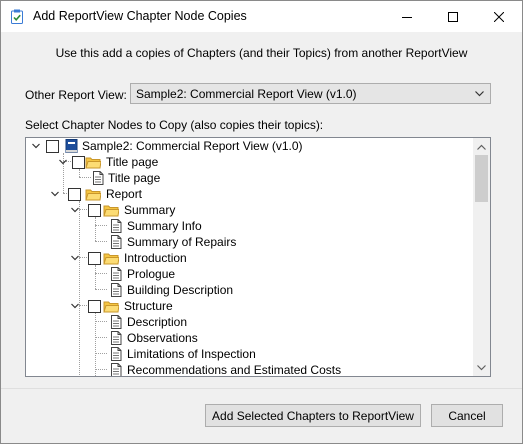  I want to click on add-selected-chapters-button: Add Selected Chapters to ReportView, so click(313, 415).